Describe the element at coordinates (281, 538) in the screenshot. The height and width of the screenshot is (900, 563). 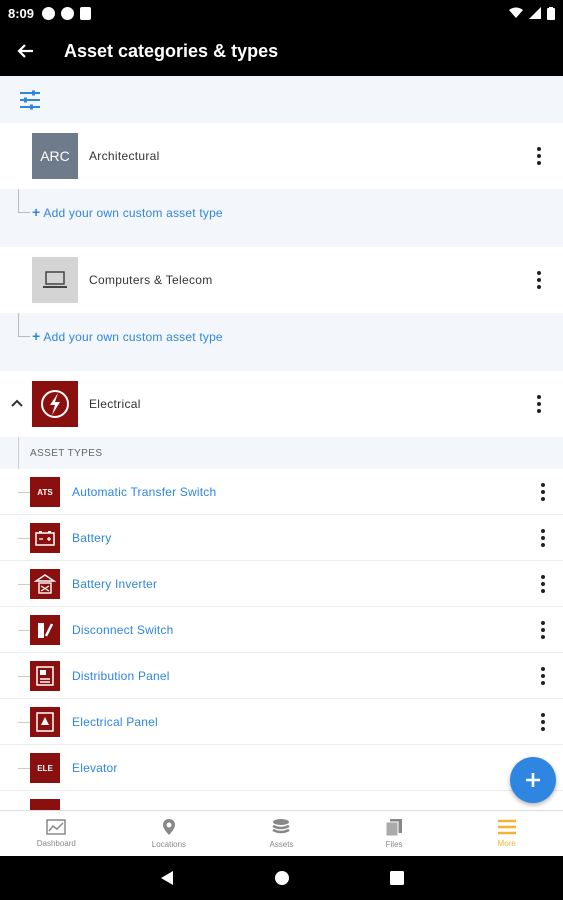
I see `asset-type-row: Battery` at that location.